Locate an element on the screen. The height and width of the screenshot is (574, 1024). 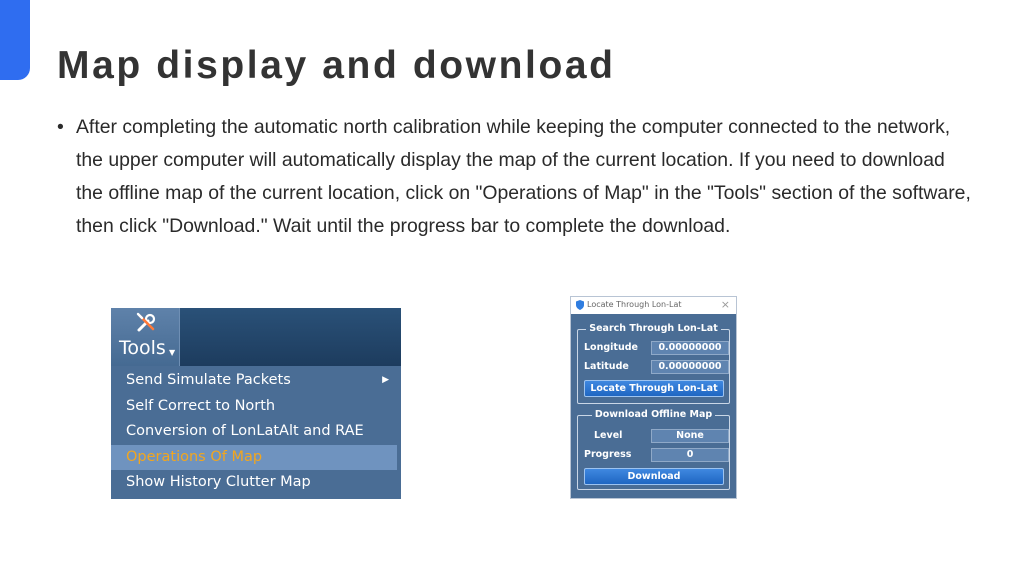
dialog-titlebar: Locate Through Lon-Lat × is located at coordinates (653, 305).